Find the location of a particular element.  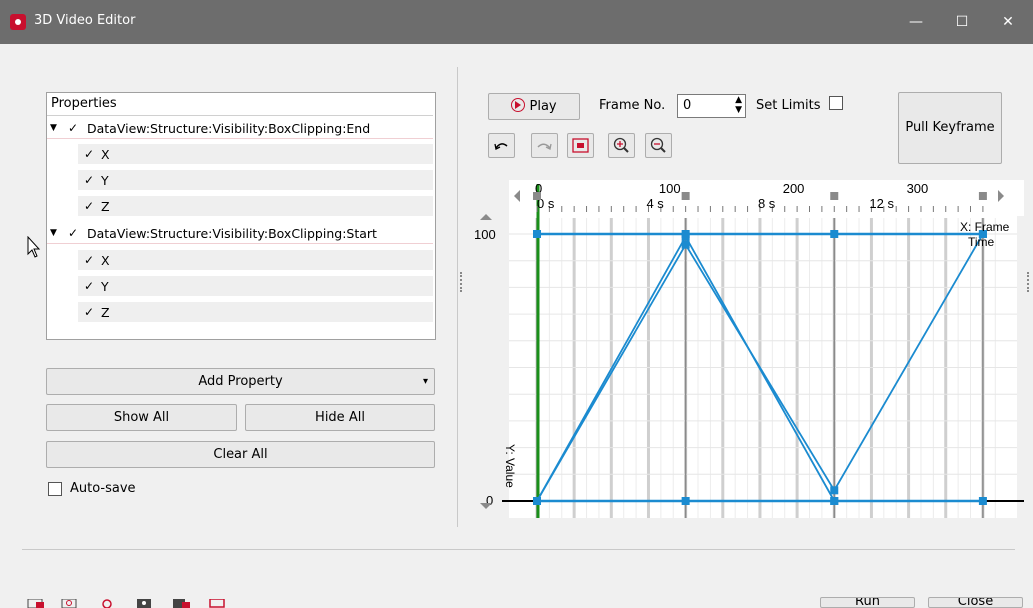

ruler-time-label: 8 s is located at coordinates (767, 203).